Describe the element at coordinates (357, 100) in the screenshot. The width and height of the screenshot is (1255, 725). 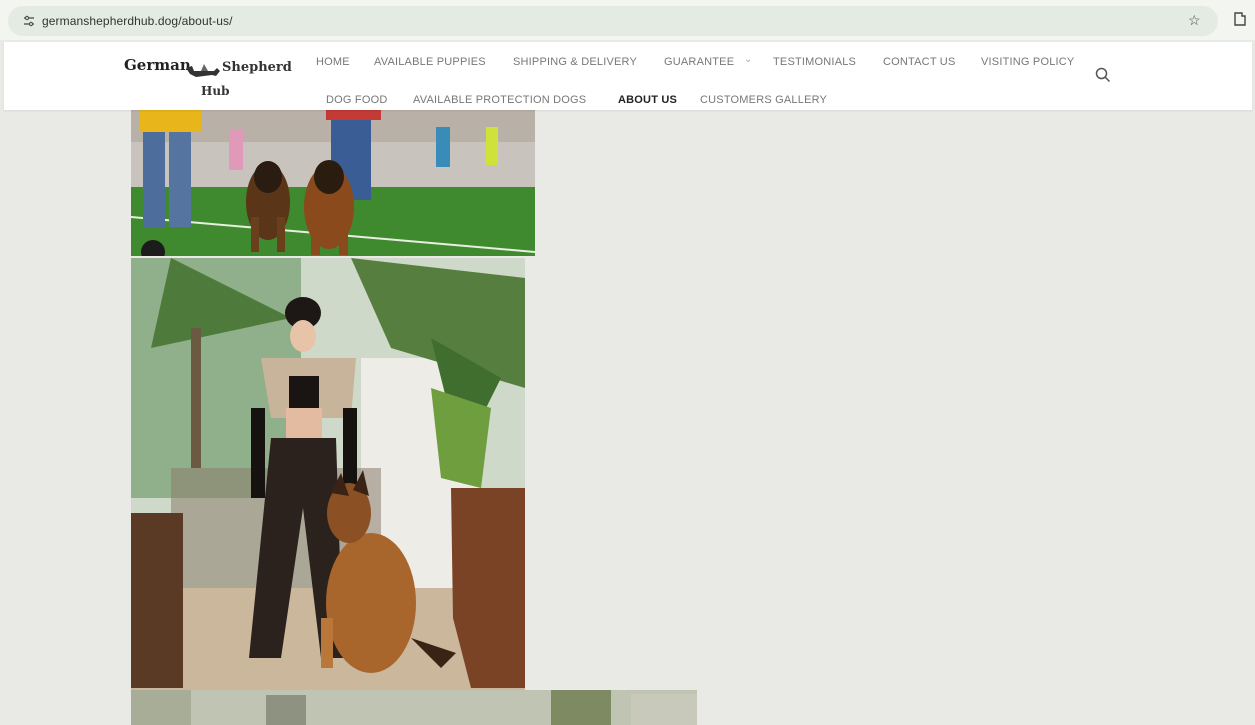
I see `nav-dog-food: DOG FOOD` at that location.